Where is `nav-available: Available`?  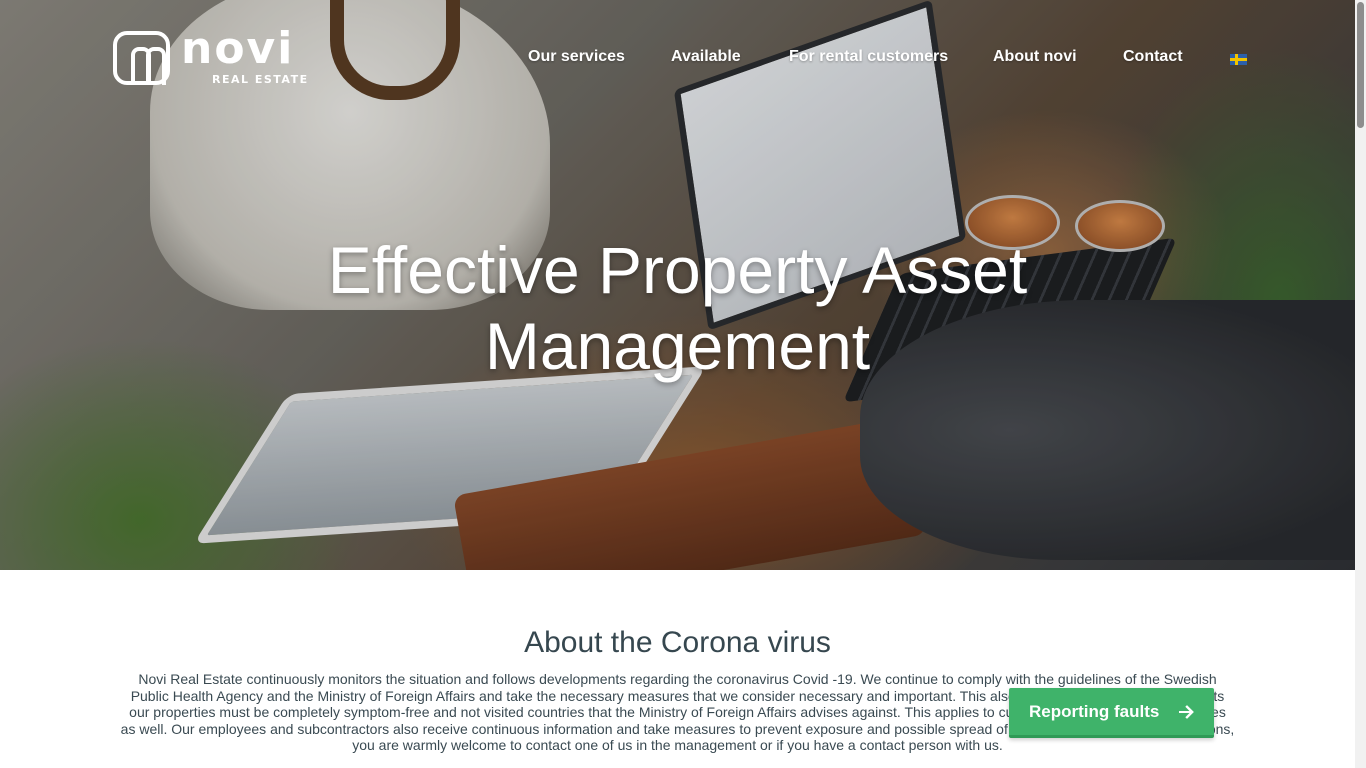
nav-available: Available is located at coordinates (706, 59).